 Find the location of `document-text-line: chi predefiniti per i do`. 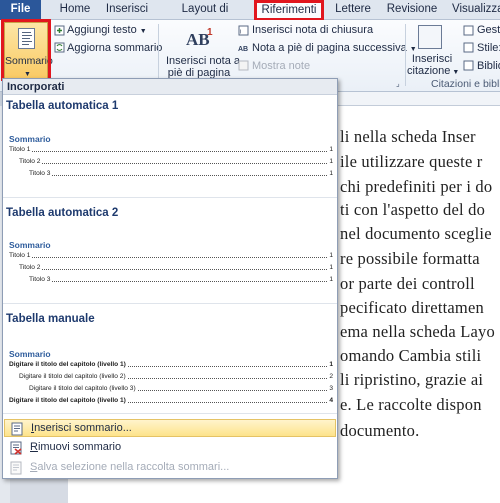

document-text-line: chi predefiniti per i do is located at coordinates (416, 187).